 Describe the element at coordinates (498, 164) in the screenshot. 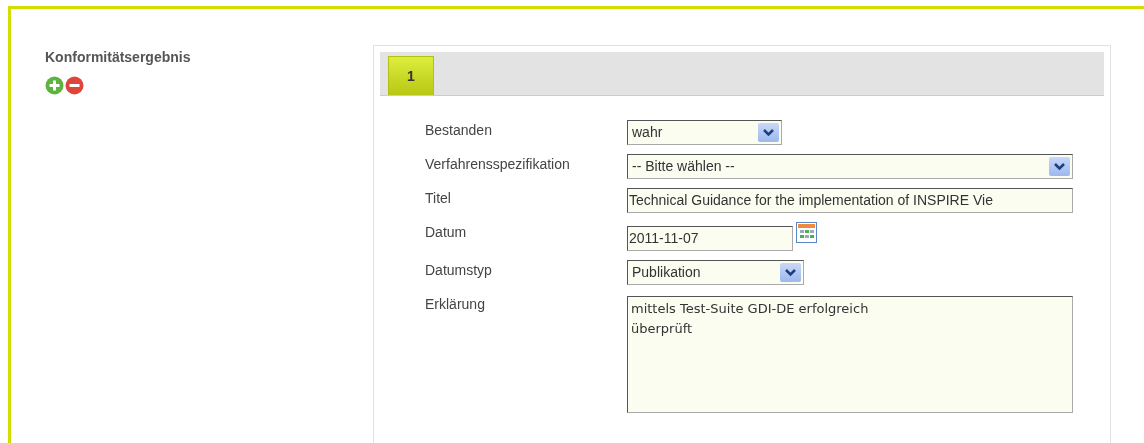

I see `field-label: Verfahrensspezifikation` at that location.